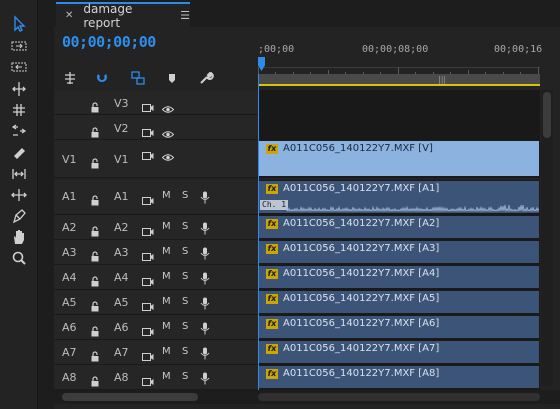 The image size is (560, 409). Describe the element at coordinates (121, 277) in the screenshot. I see `track-target: A4` at that location.